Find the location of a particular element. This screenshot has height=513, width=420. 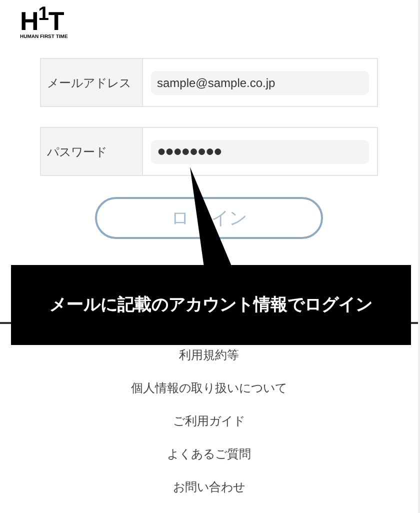

logo-mark: H$^{1}$T is located at coordinates (42, 21).